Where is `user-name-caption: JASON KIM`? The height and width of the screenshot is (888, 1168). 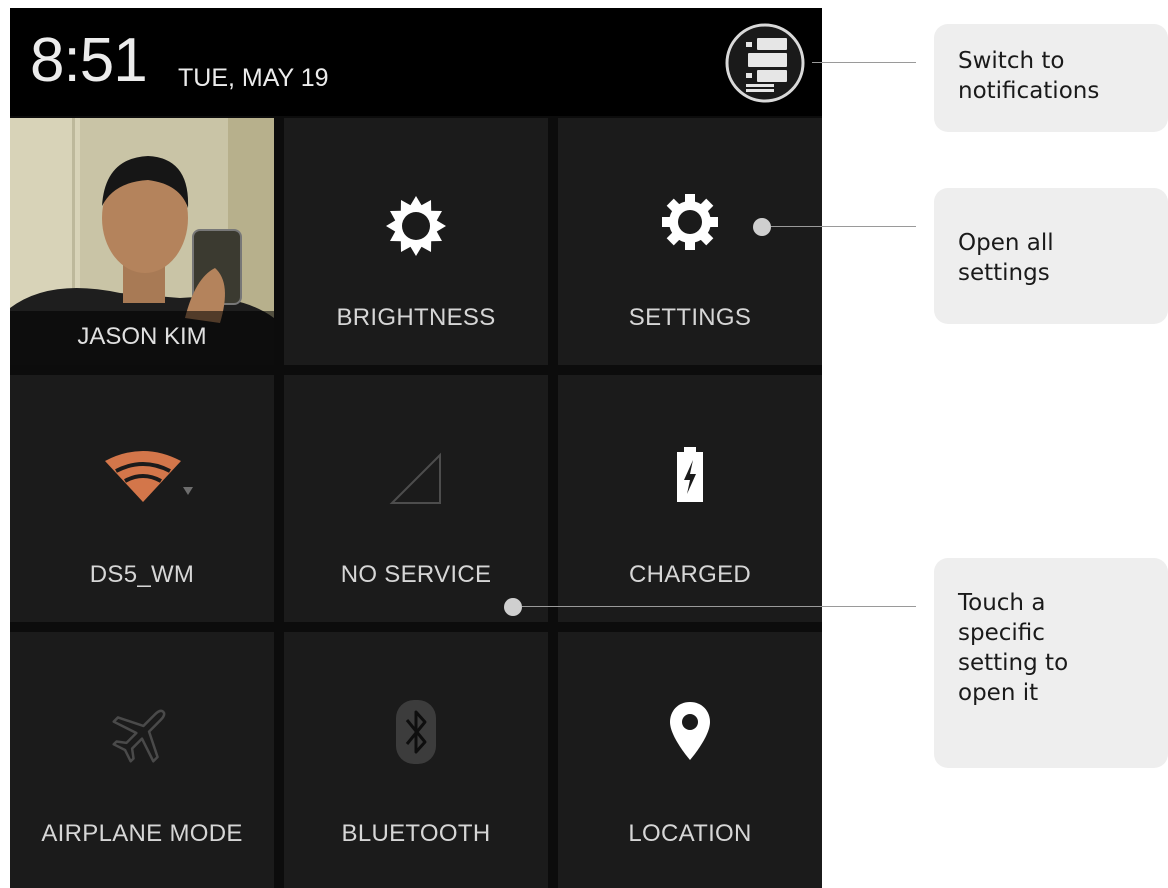
user-name-caption: JASON KIM is located at coordinates (142, 338).